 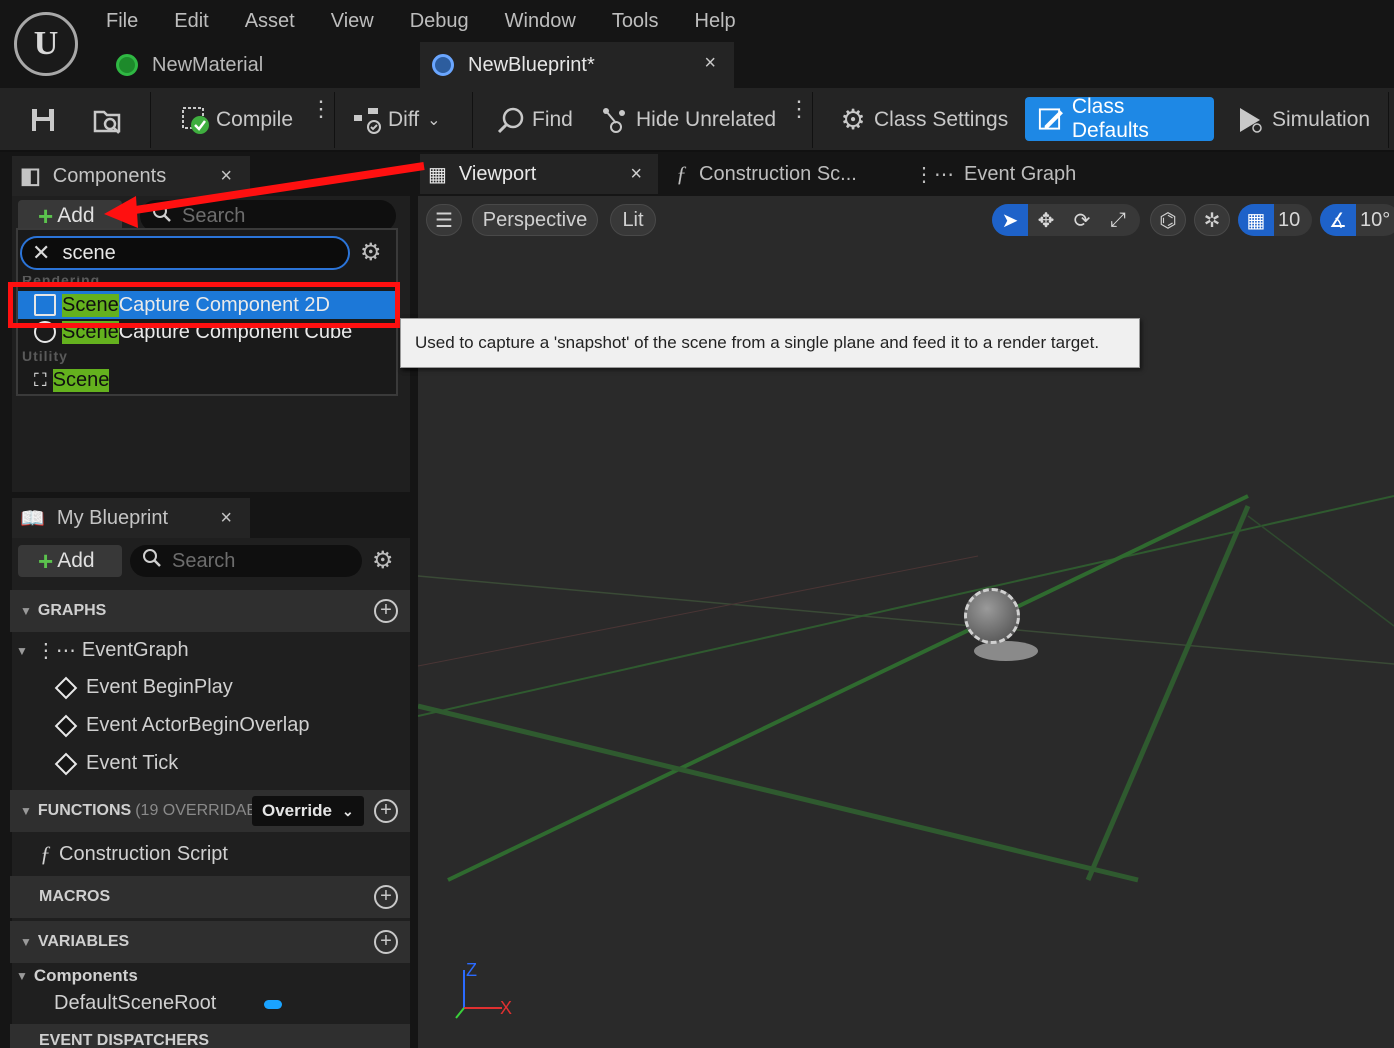 What do you see at coordinates (84, 810) in the screenshot?
I see `section-functions-label: FUNCTIONS` at bounding box center [84, 810].